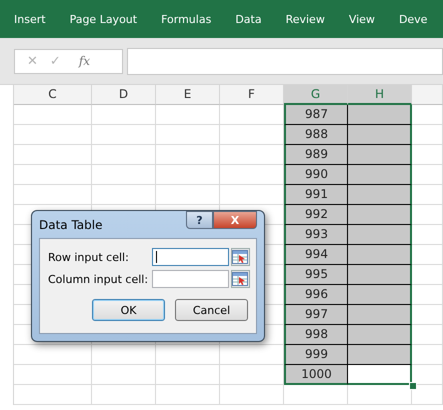 Image resolution: width=443 pixels, height=410 pixels. What do you see at coordinates (316, 375) in the screenshot?
I see `table-cell: 1000` at bounding box center [316, 375].